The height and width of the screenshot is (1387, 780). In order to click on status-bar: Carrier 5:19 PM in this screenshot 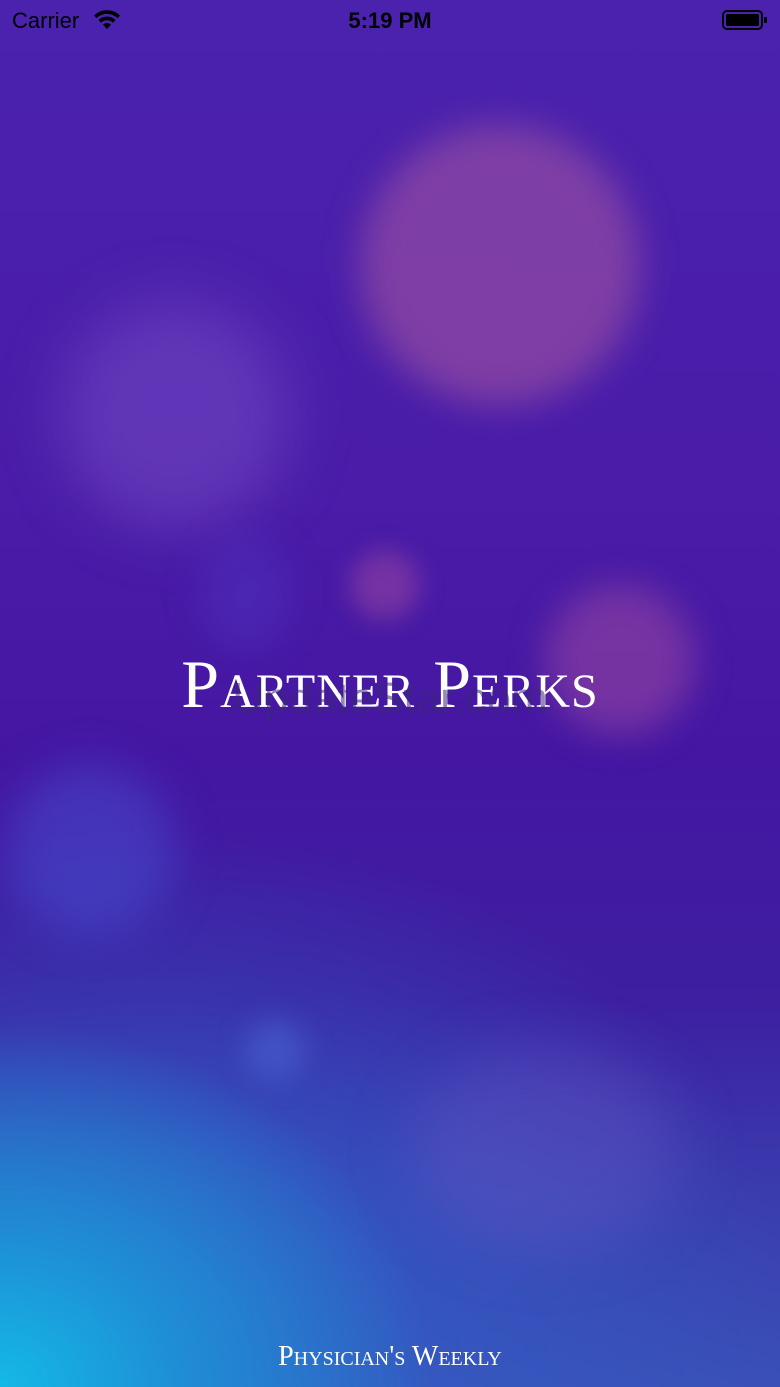, I will do `click(390, 20)`.